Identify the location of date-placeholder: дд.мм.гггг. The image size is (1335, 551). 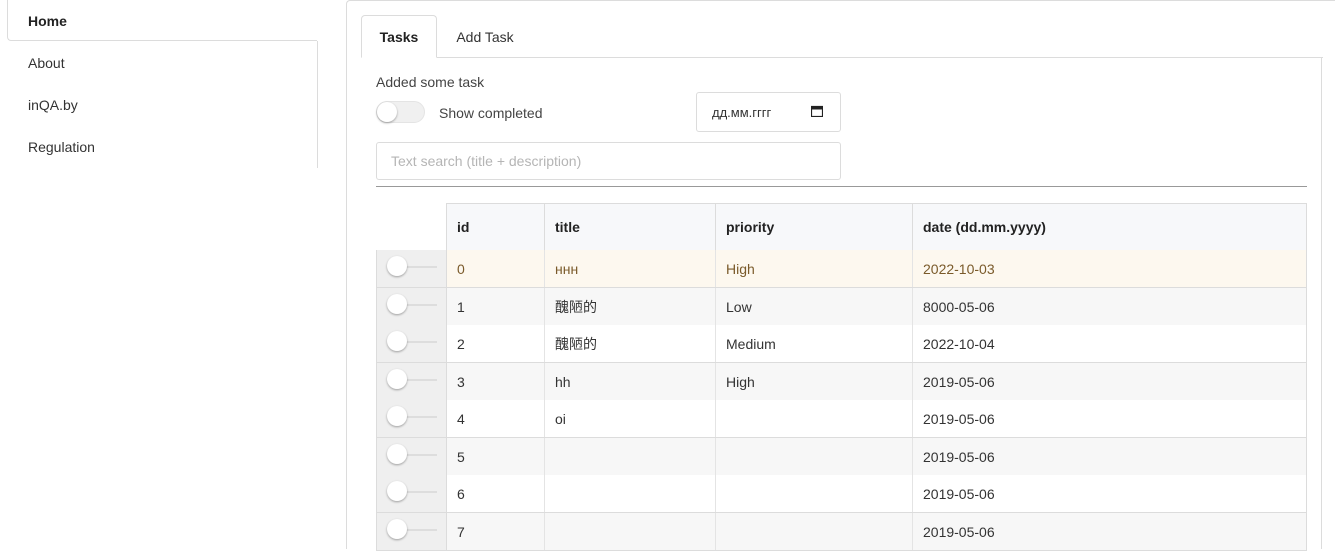
(742, 112).